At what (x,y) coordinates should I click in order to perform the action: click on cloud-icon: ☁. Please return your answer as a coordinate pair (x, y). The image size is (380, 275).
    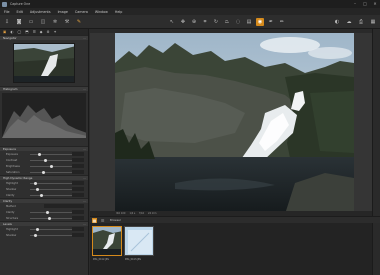
    Looking at the image, I should click on (349, 22).